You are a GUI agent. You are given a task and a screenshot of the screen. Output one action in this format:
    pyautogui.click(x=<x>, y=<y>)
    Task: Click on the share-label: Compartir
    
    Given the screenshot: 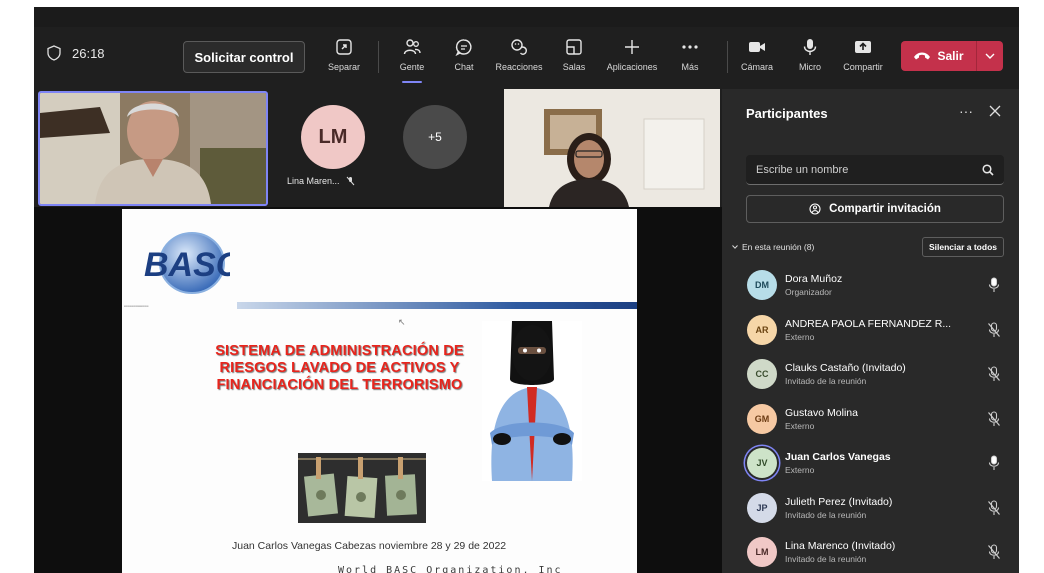 What is the action you would take?
    pyautogui.click(x=863, y=67)
    